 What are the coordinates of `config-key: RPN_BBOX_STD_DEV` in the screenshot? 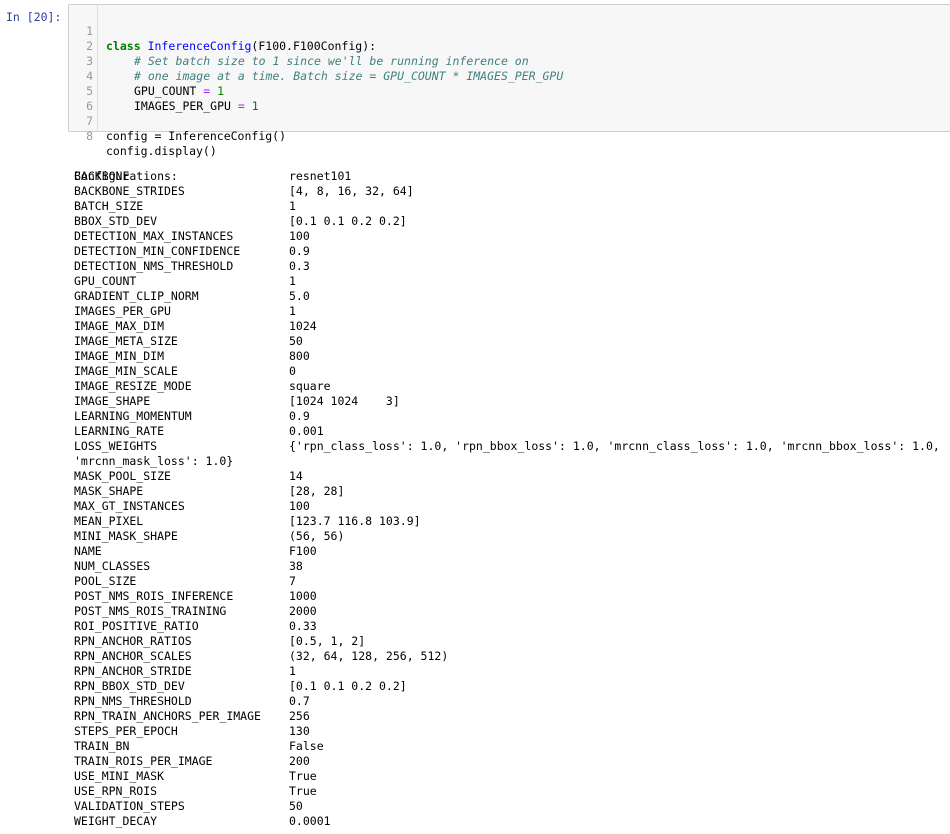 It's located at (129, 686).